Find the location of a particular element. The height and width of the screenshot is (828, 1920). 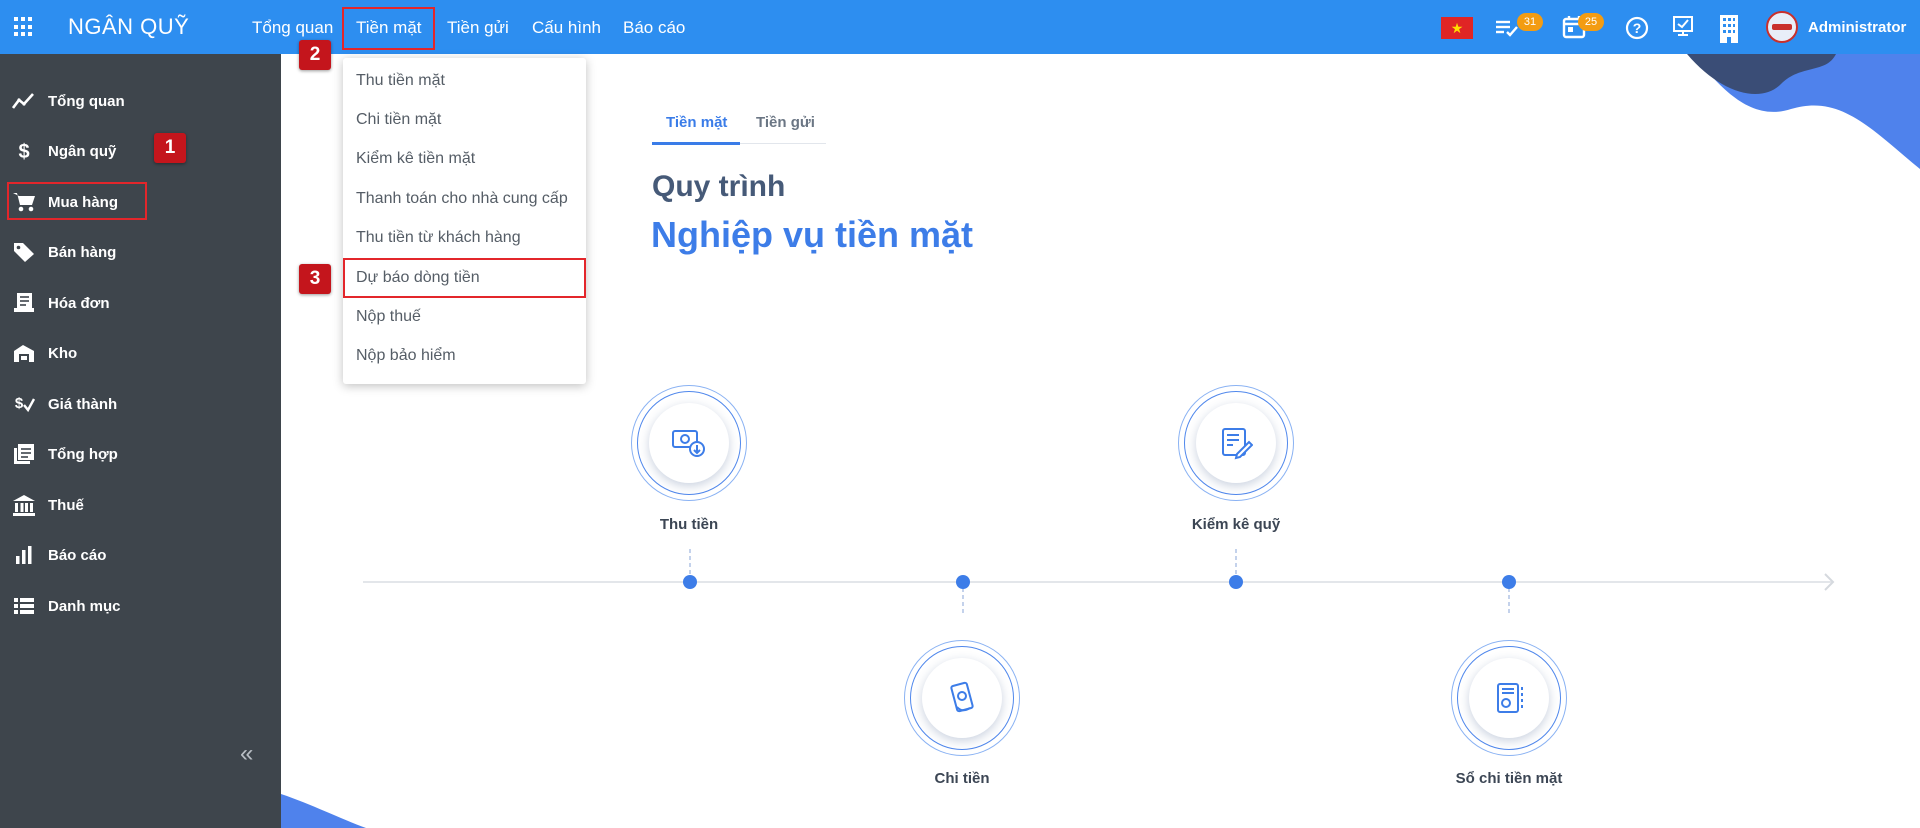

highlight-box-topnav is located at coordinates (388, 28).